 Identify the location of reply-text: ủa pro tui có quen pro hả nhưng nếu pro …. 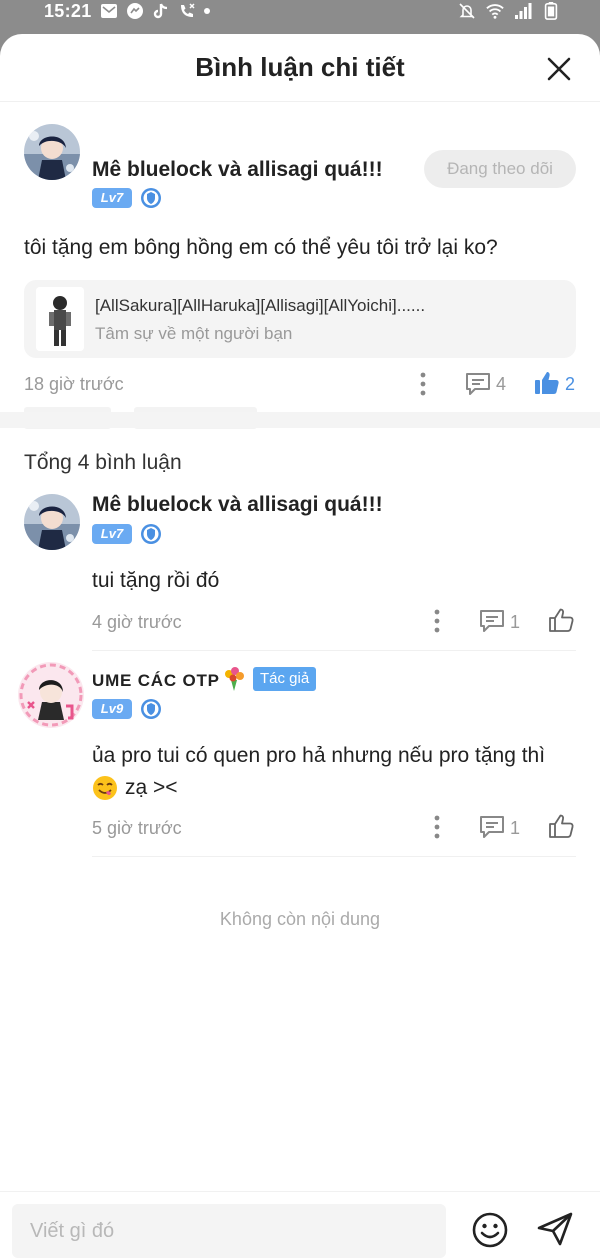
(319, 755).